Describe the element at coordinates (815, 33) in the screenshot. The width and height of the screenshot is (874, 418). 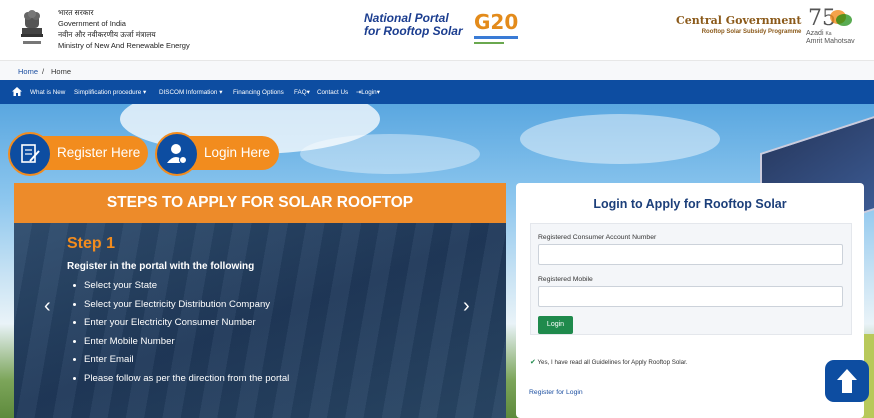
I see `amrit-text-azadi: Azadi` at that location.